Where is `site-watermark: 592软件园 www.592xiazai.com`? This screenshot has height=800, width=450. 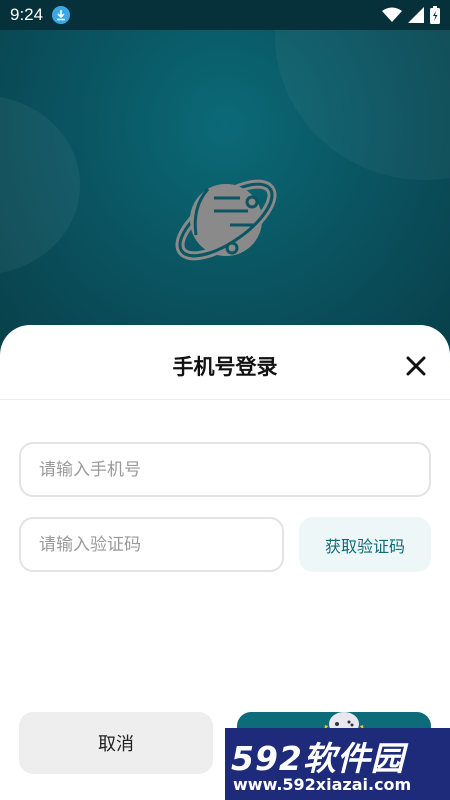
site-watermark: 592软件园 www.592xiazai.com is located at coordinates (337, 764).